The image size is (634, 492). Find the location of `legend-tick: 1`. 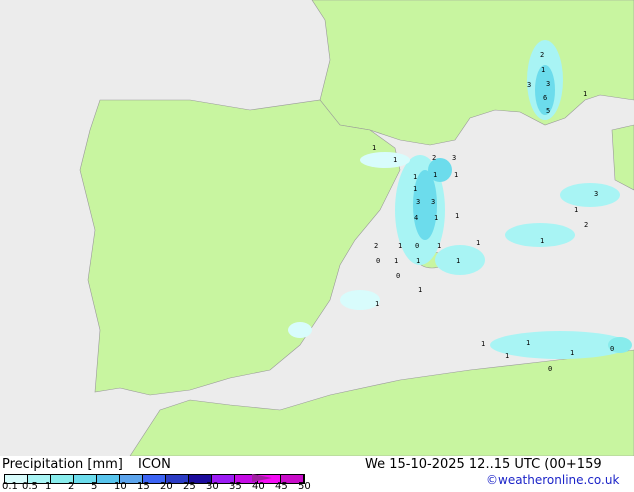

legend-tick: 1 is located at coordinates (48, 486).